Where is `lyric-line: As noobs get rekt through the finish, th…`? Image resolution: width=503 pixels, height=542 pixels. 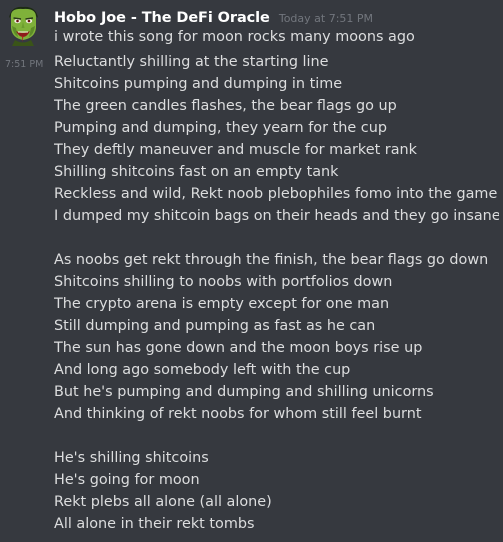 lyric-line: As noobs get rekt through the finish, th… is located at coordinates (271, 260).